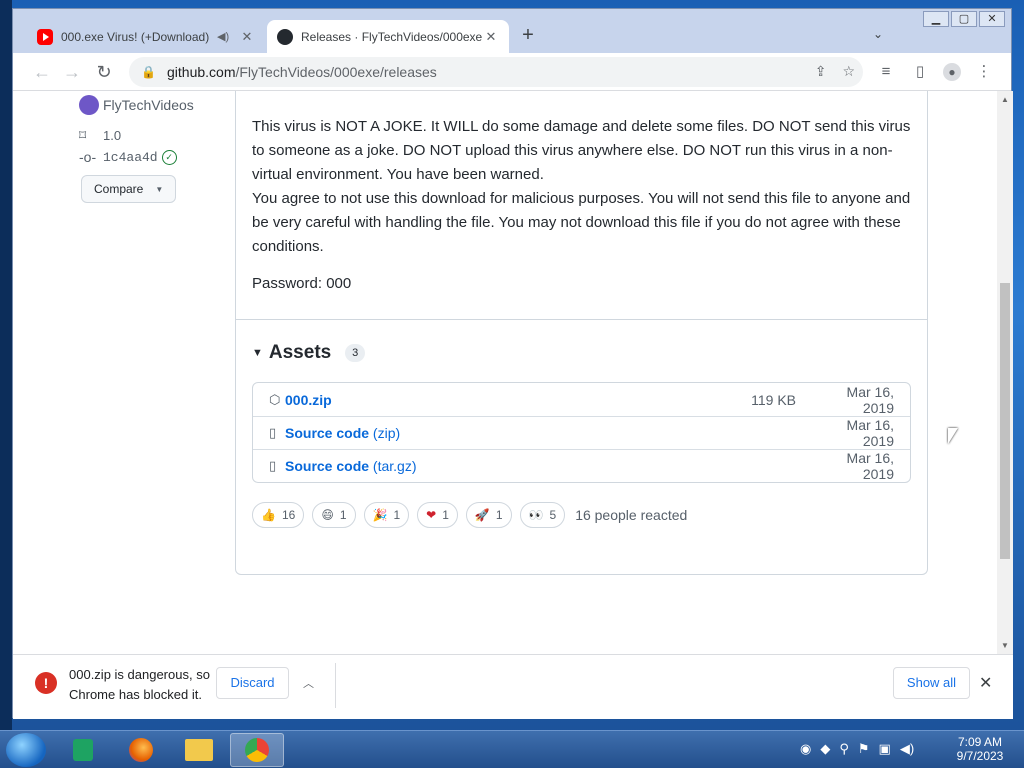 This screenshot has width=1024, height=768. What do you see at coordinates (844, 749) in the screenshot?
I see `search-icon: ⚲` at bounding box center [844, 749].